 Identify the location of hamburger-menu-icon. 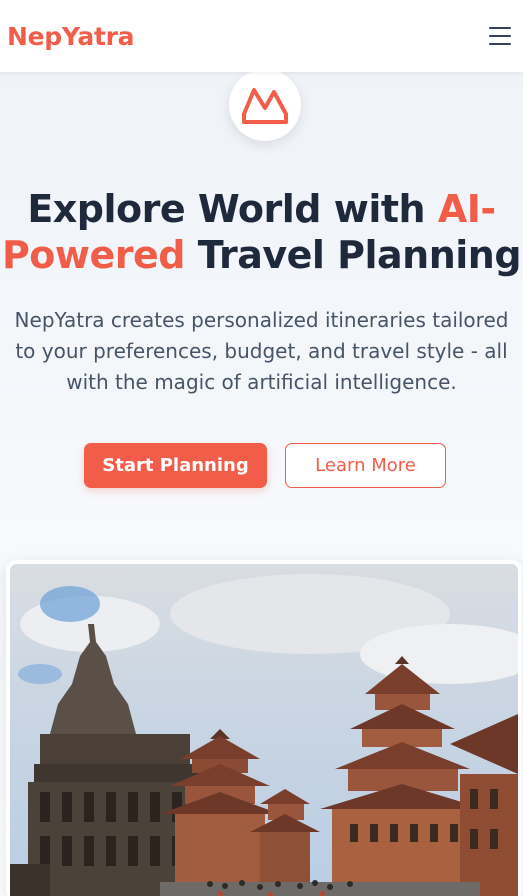
(500, 36).